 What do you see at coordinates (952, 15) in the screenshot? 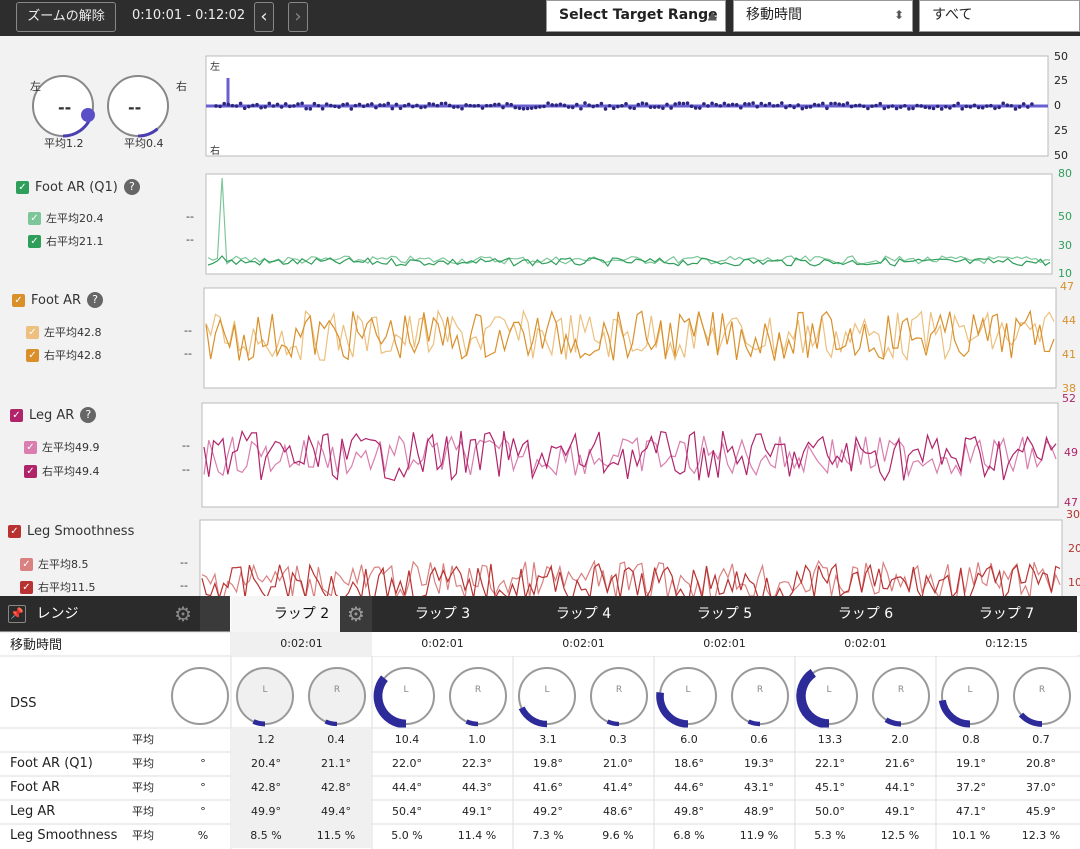
I see `filter-select-value: すべて` at bounding box center [952, 15].